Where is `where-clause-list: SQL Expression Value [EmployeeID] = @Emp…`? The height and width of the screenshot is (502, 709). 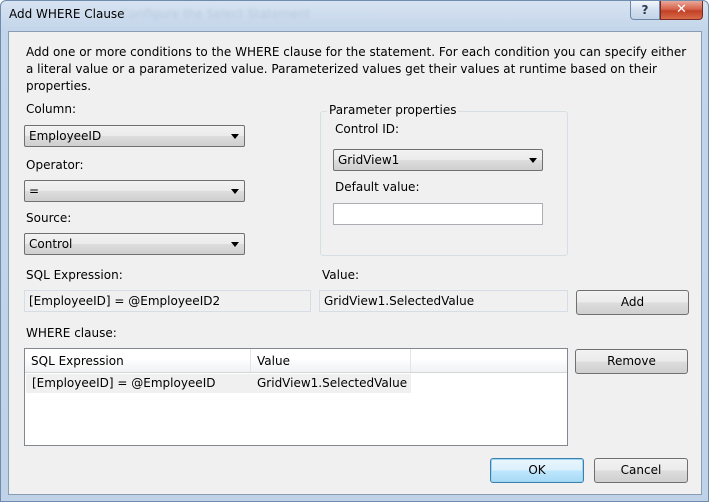
where-clause-list: SQL Expression Value [EmployeeID] = @Emp… is located at coordinates (296, 397).